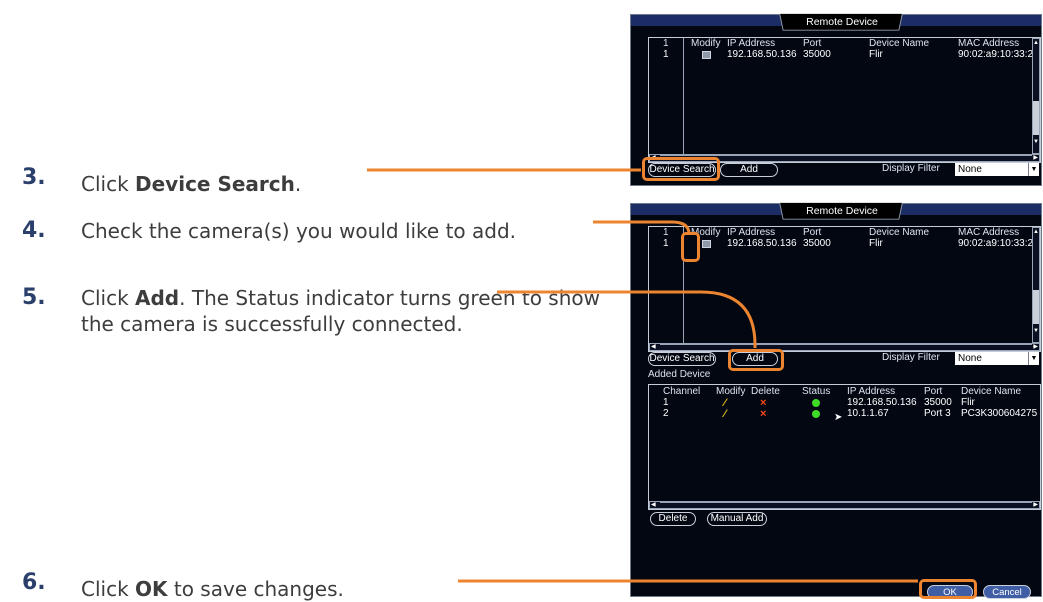 This screenshot has width=1043, height=602. Describe the element at coordinates (681, 169) in the screenshot. I see `highlight-device-search` at that location.